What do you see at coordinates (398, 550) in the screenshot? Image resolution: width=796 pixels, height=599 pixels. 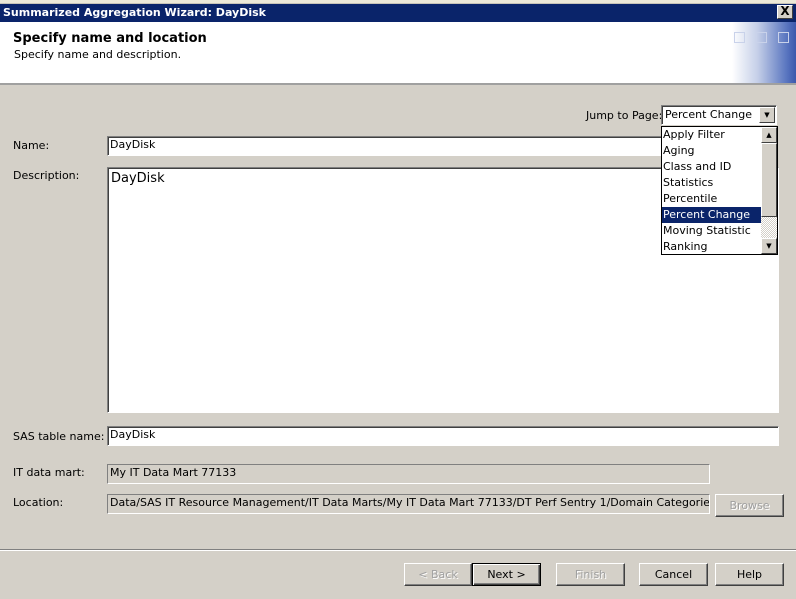 I see `footer-divider` at bounding box center [398, 550].